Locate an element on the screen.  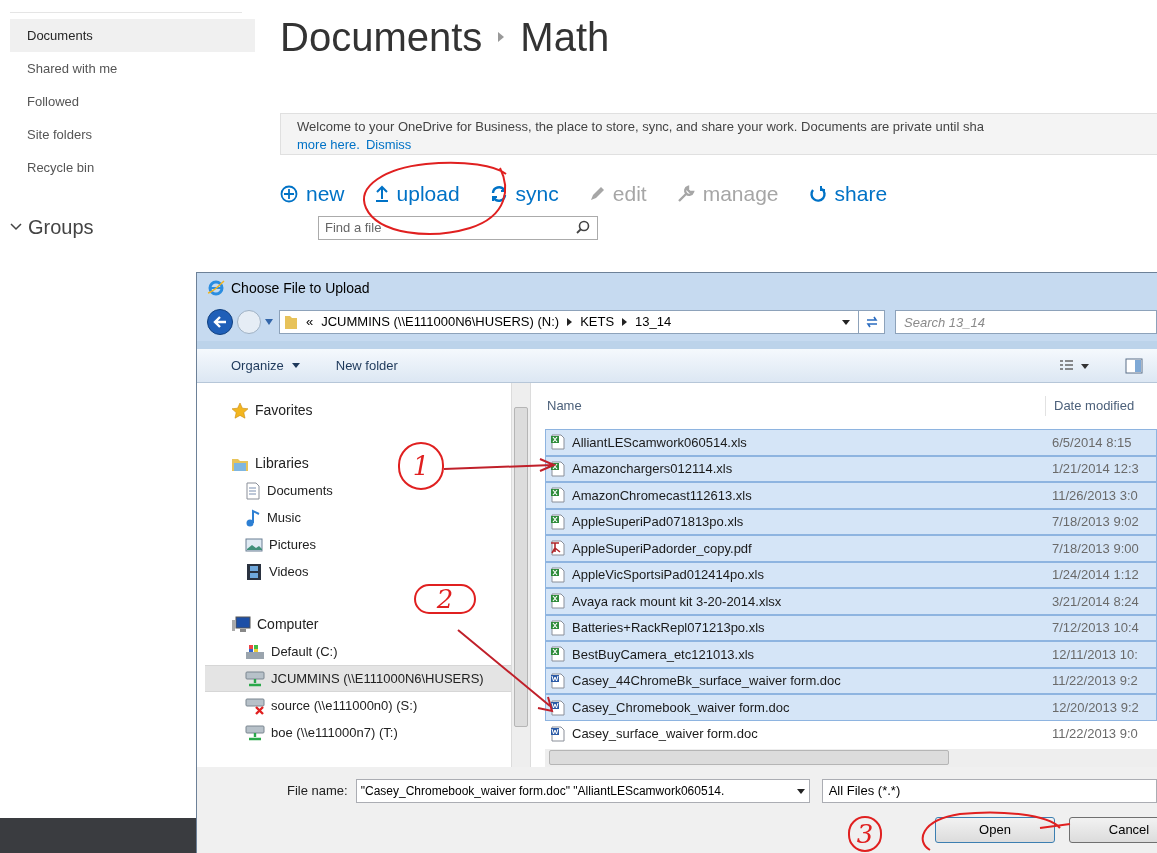
nav-item: Favorites is located at coordinates (261, 410).